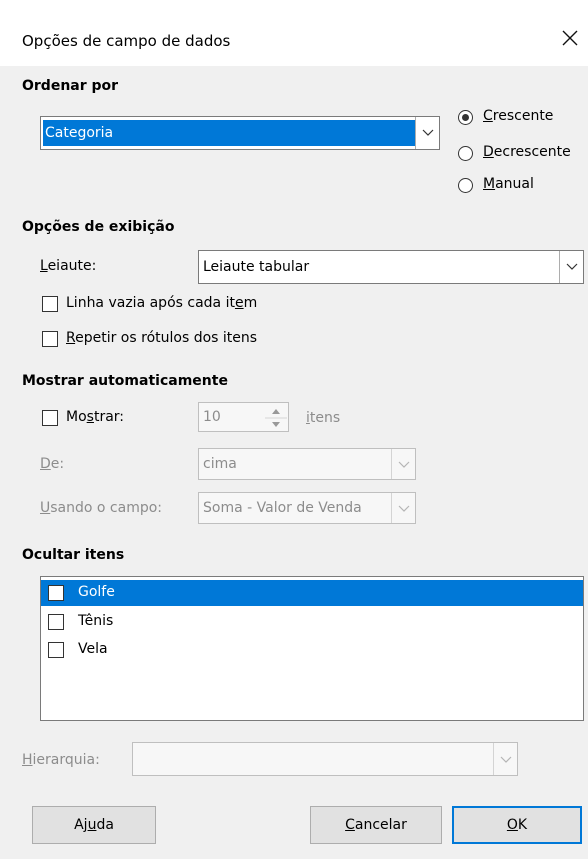  I want to click on radio-descending-label: Decrescente, so click(527, 152).